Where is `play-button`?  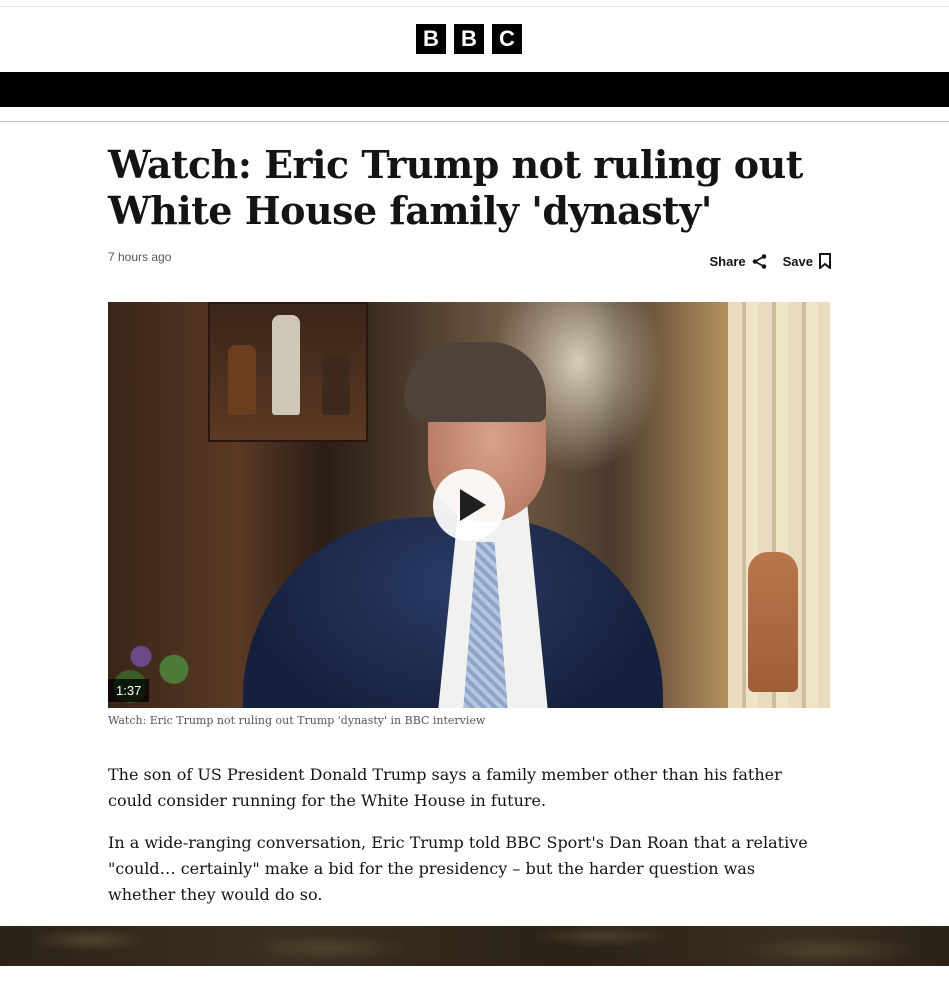
play-button is located at coordinates (469, 505).